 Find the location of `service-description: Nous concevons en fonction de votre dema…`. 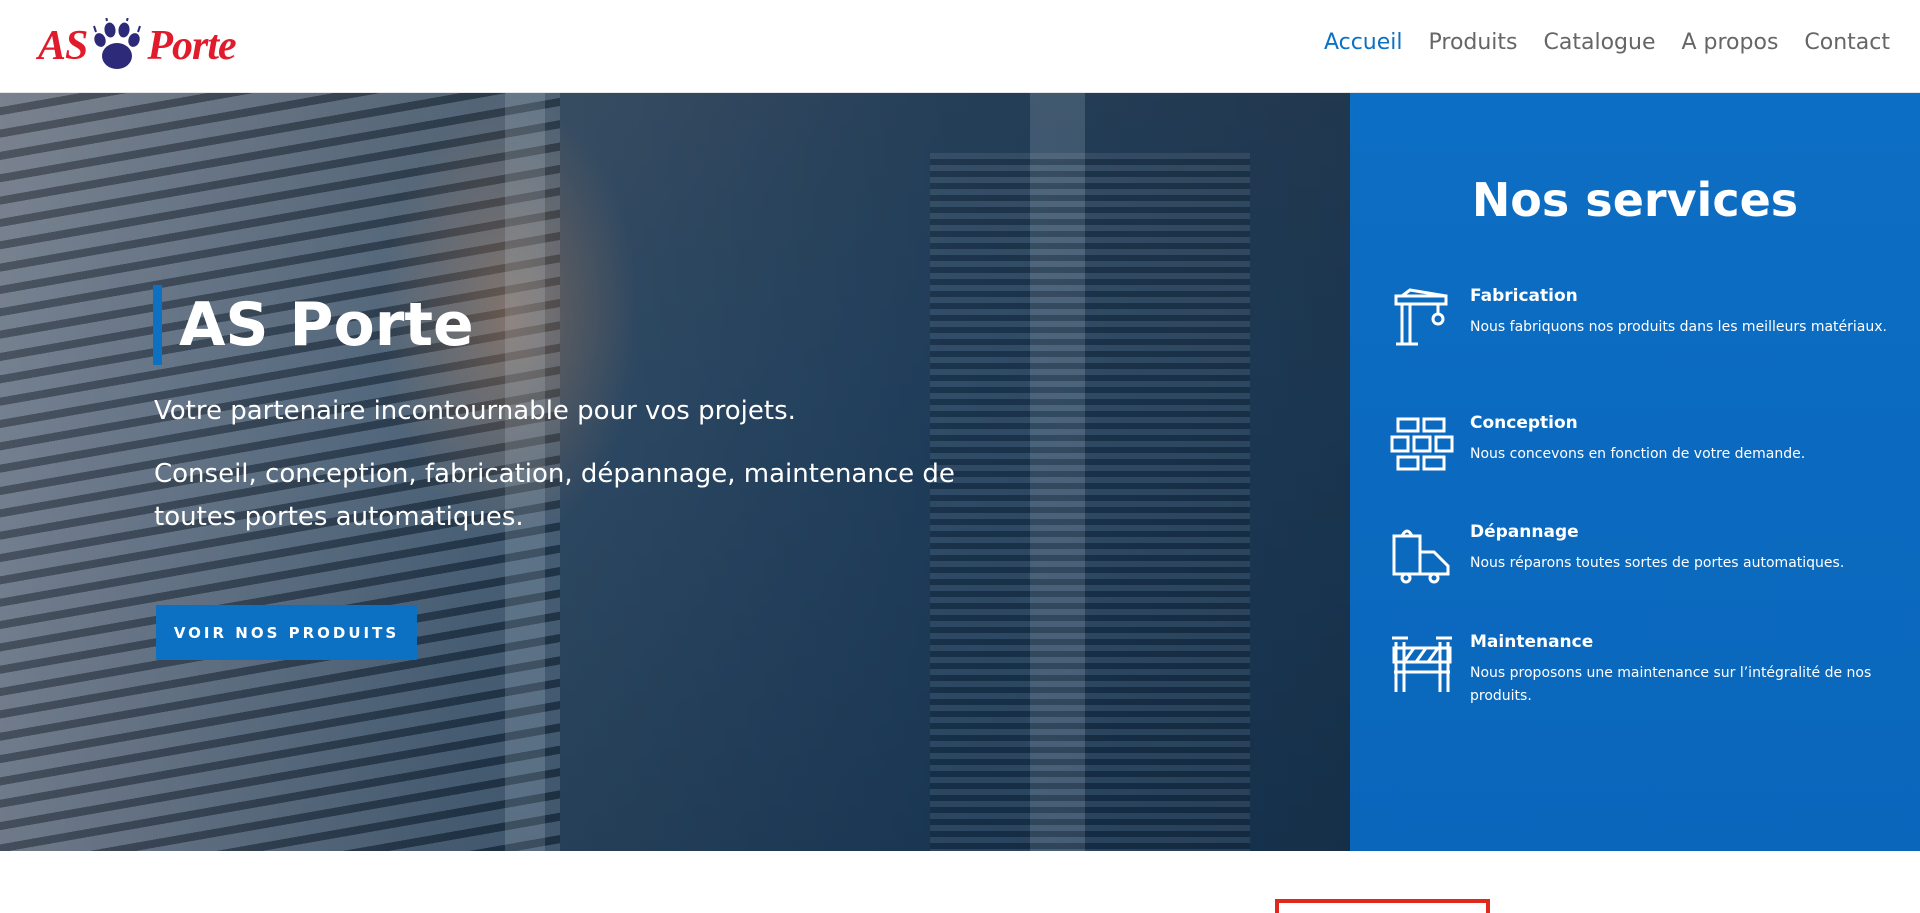

service-description: Nous concevons en fonction de votre dema… is located at coordinates (1638, 454).